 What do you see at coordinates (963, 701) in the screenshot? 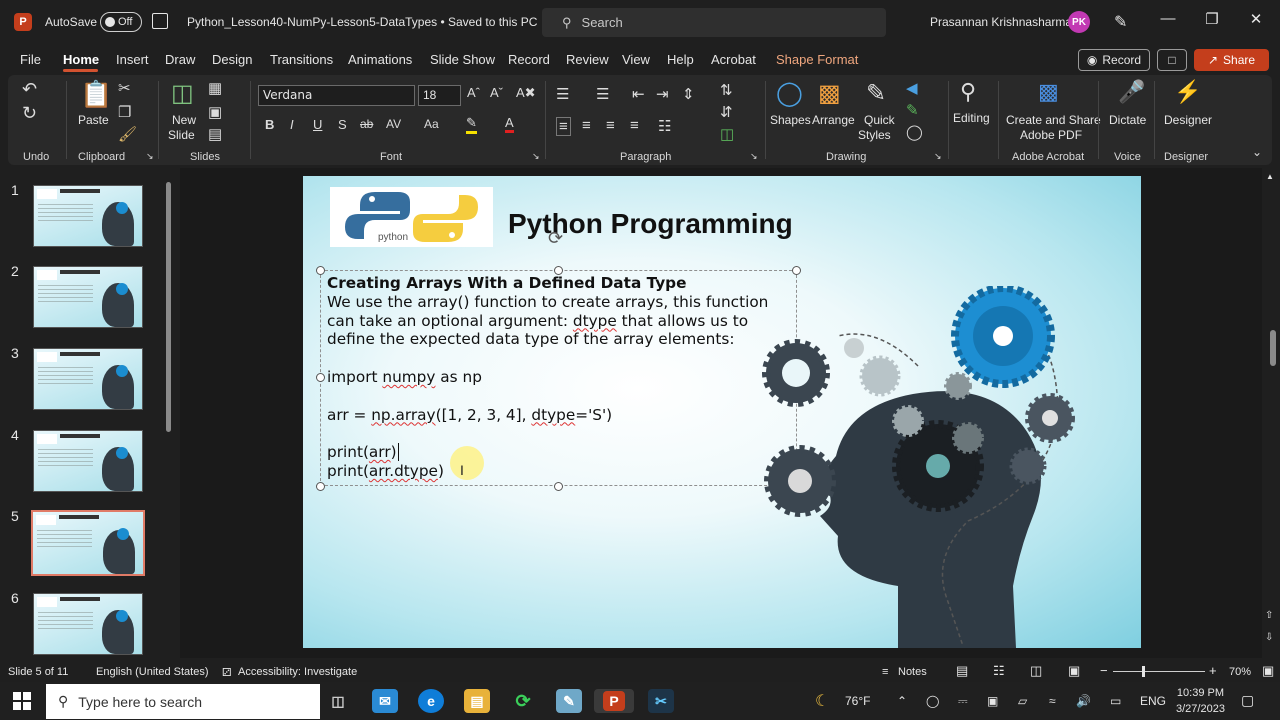
I see `tray-usb-icon: ⎓` at bounding box center [963, 701].